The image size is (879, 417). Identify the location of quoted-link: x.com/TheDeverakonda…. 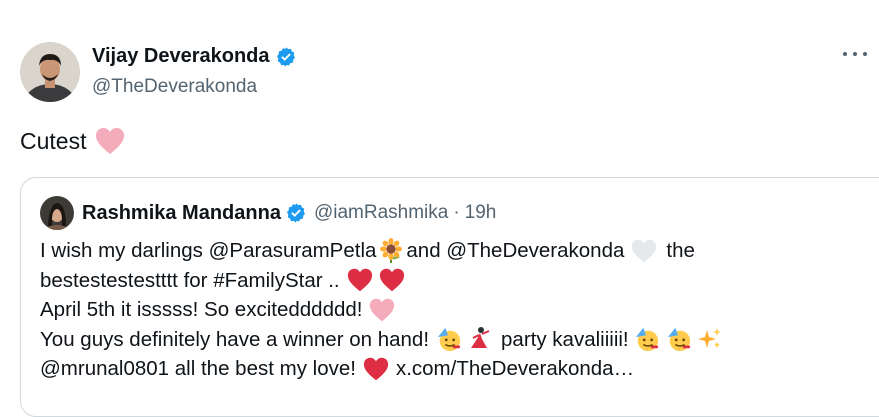
(515, 369).